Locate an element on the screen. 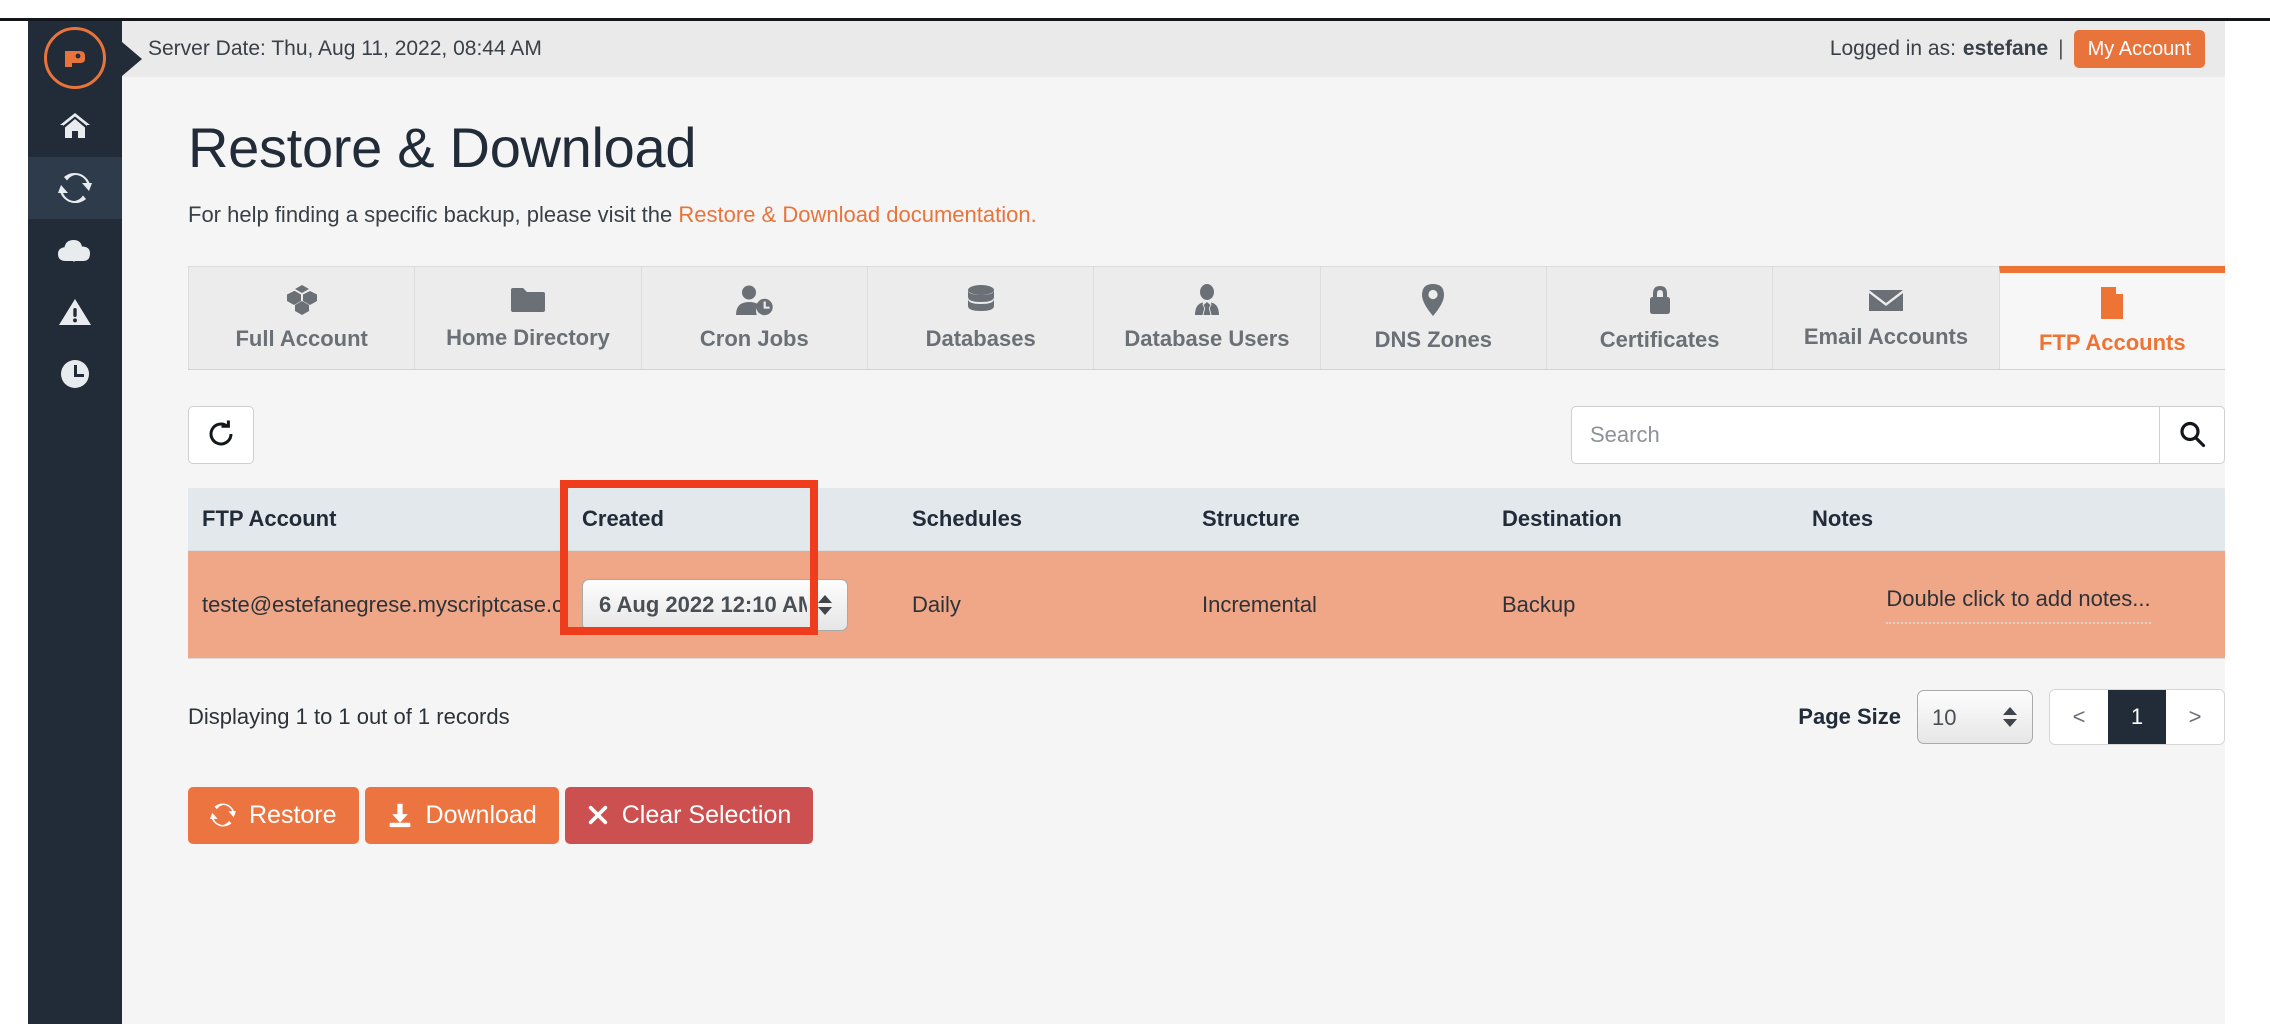  search-icon is located at coordinates (2192, 435).